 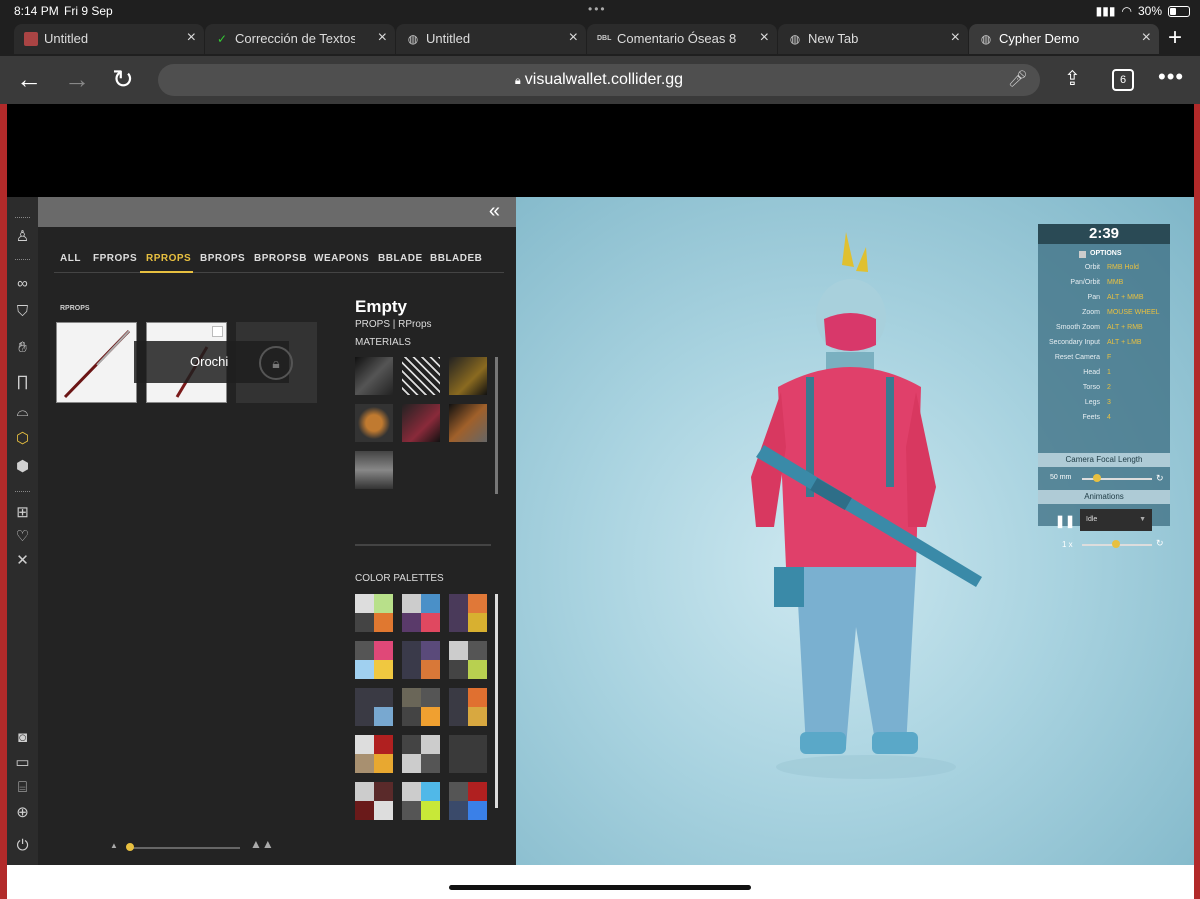 What do you see at coordinates (1082, 254) in the screenshot?
I see `options-checkbox` at bounding box center [1082, 254].